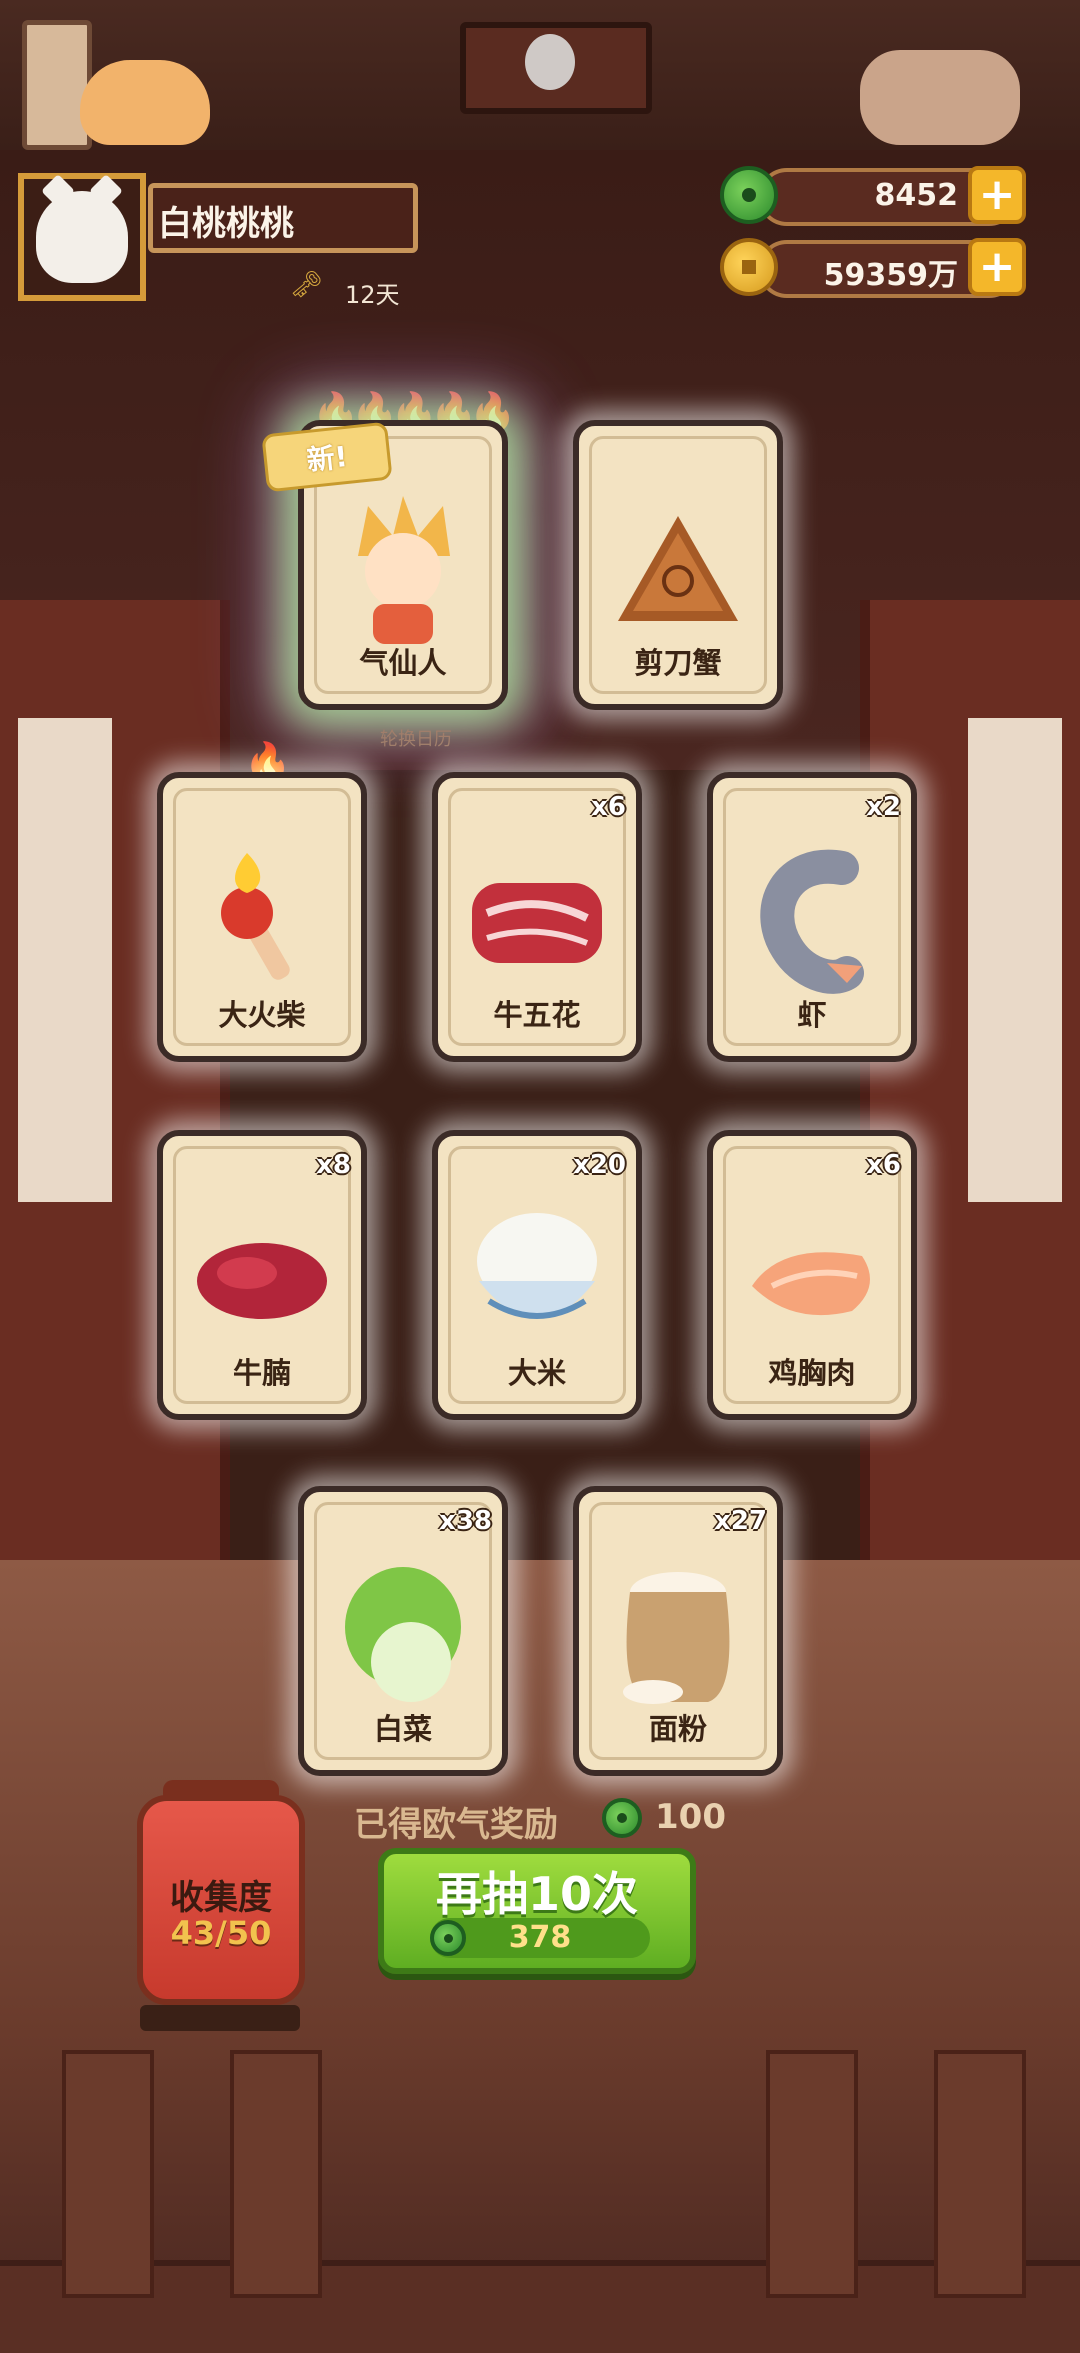 This screenshot has width=1080, height=2353. I want to click on card-dami: x20 大米, so click(537, 1275).